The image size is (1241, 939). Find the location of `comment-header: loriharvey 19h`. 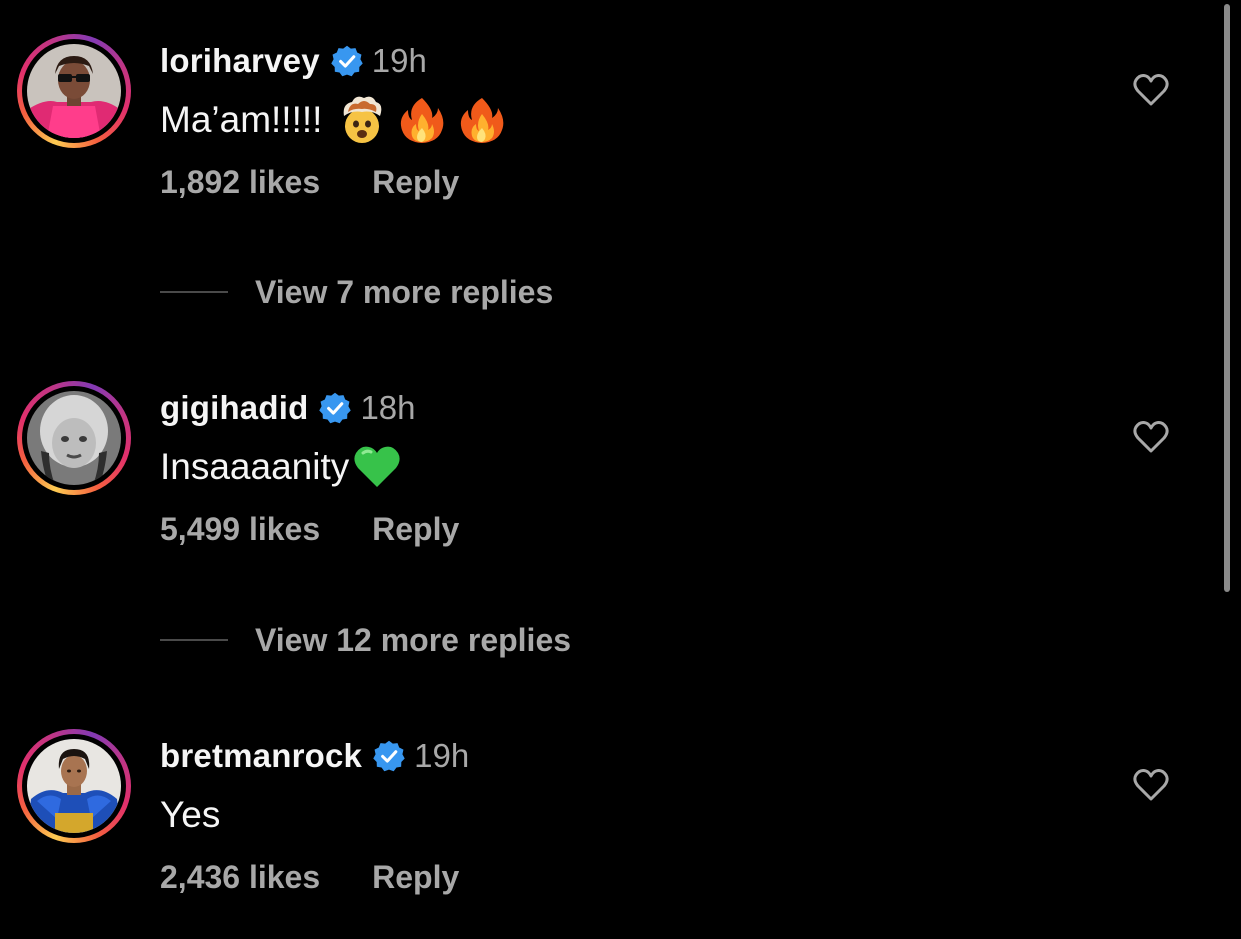

comment-header: loriharvey 19h is located at coordinates (293, 61).